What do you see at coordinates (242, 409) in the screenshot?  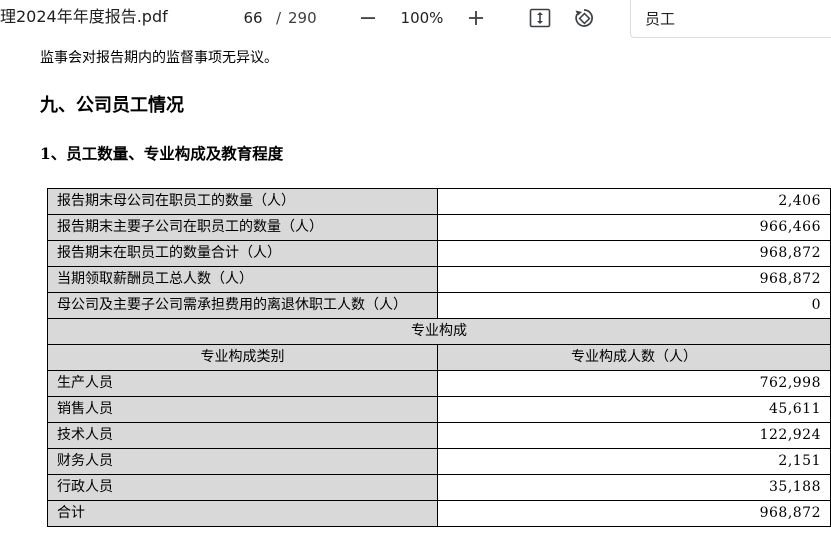 I see `row-label: 销售人员` at bounding box center [242, 409].